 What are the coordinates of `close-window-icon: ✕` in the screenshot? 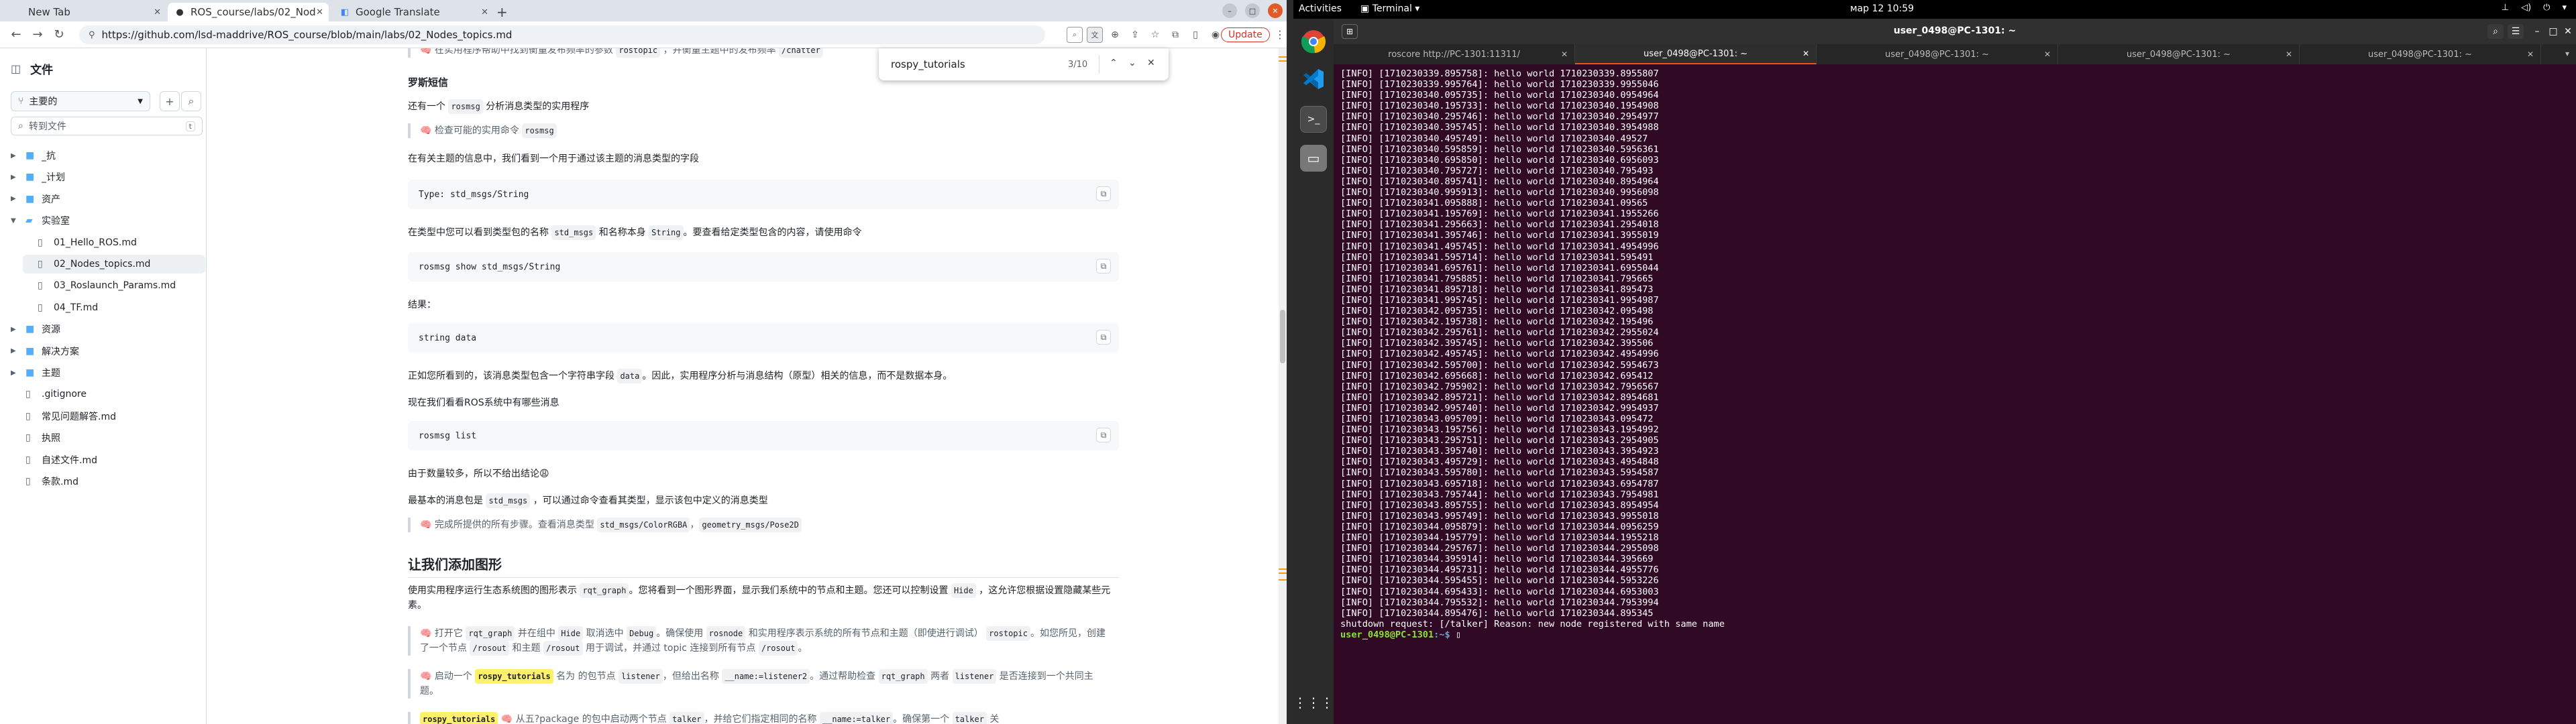 It's located at (1275, 10).